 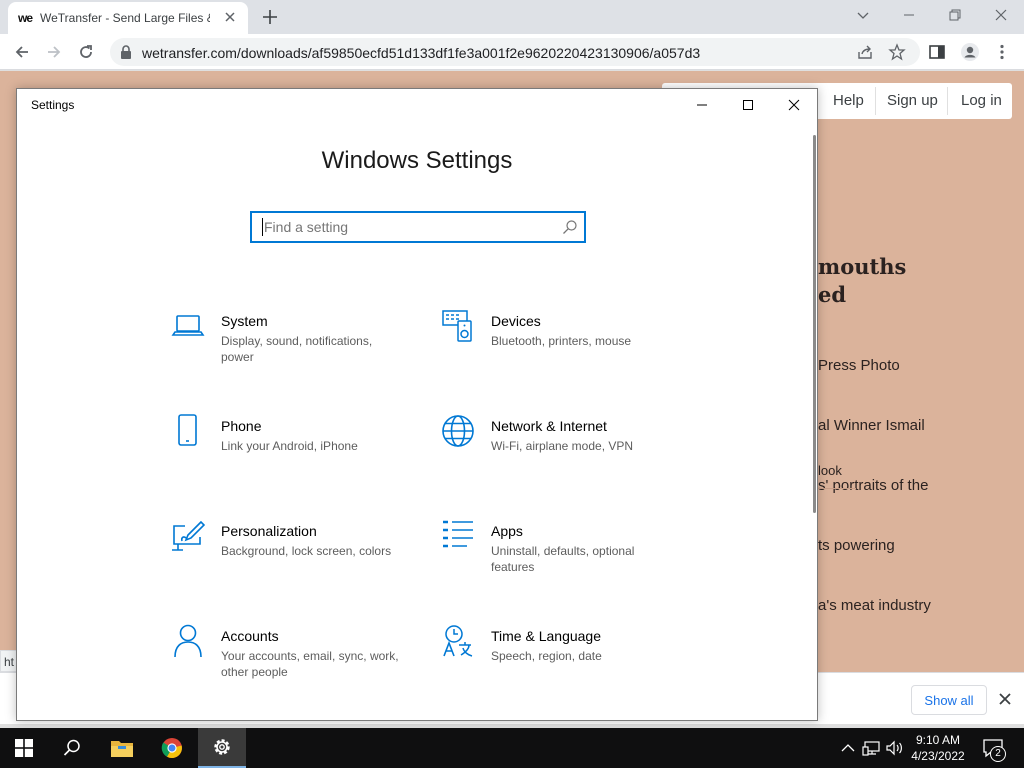 What do you see at coordinates (863, 15) in the screenshot?
I see `tab-search-icon` at bounding box center [863, 15].